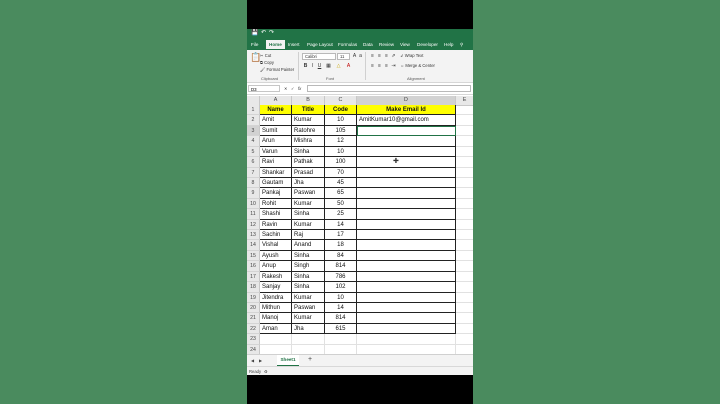 The image size is (720, 404). Describe the element at coordinates (308, 225) in the screenshot. I see `cell-b: Kumar` at that location.